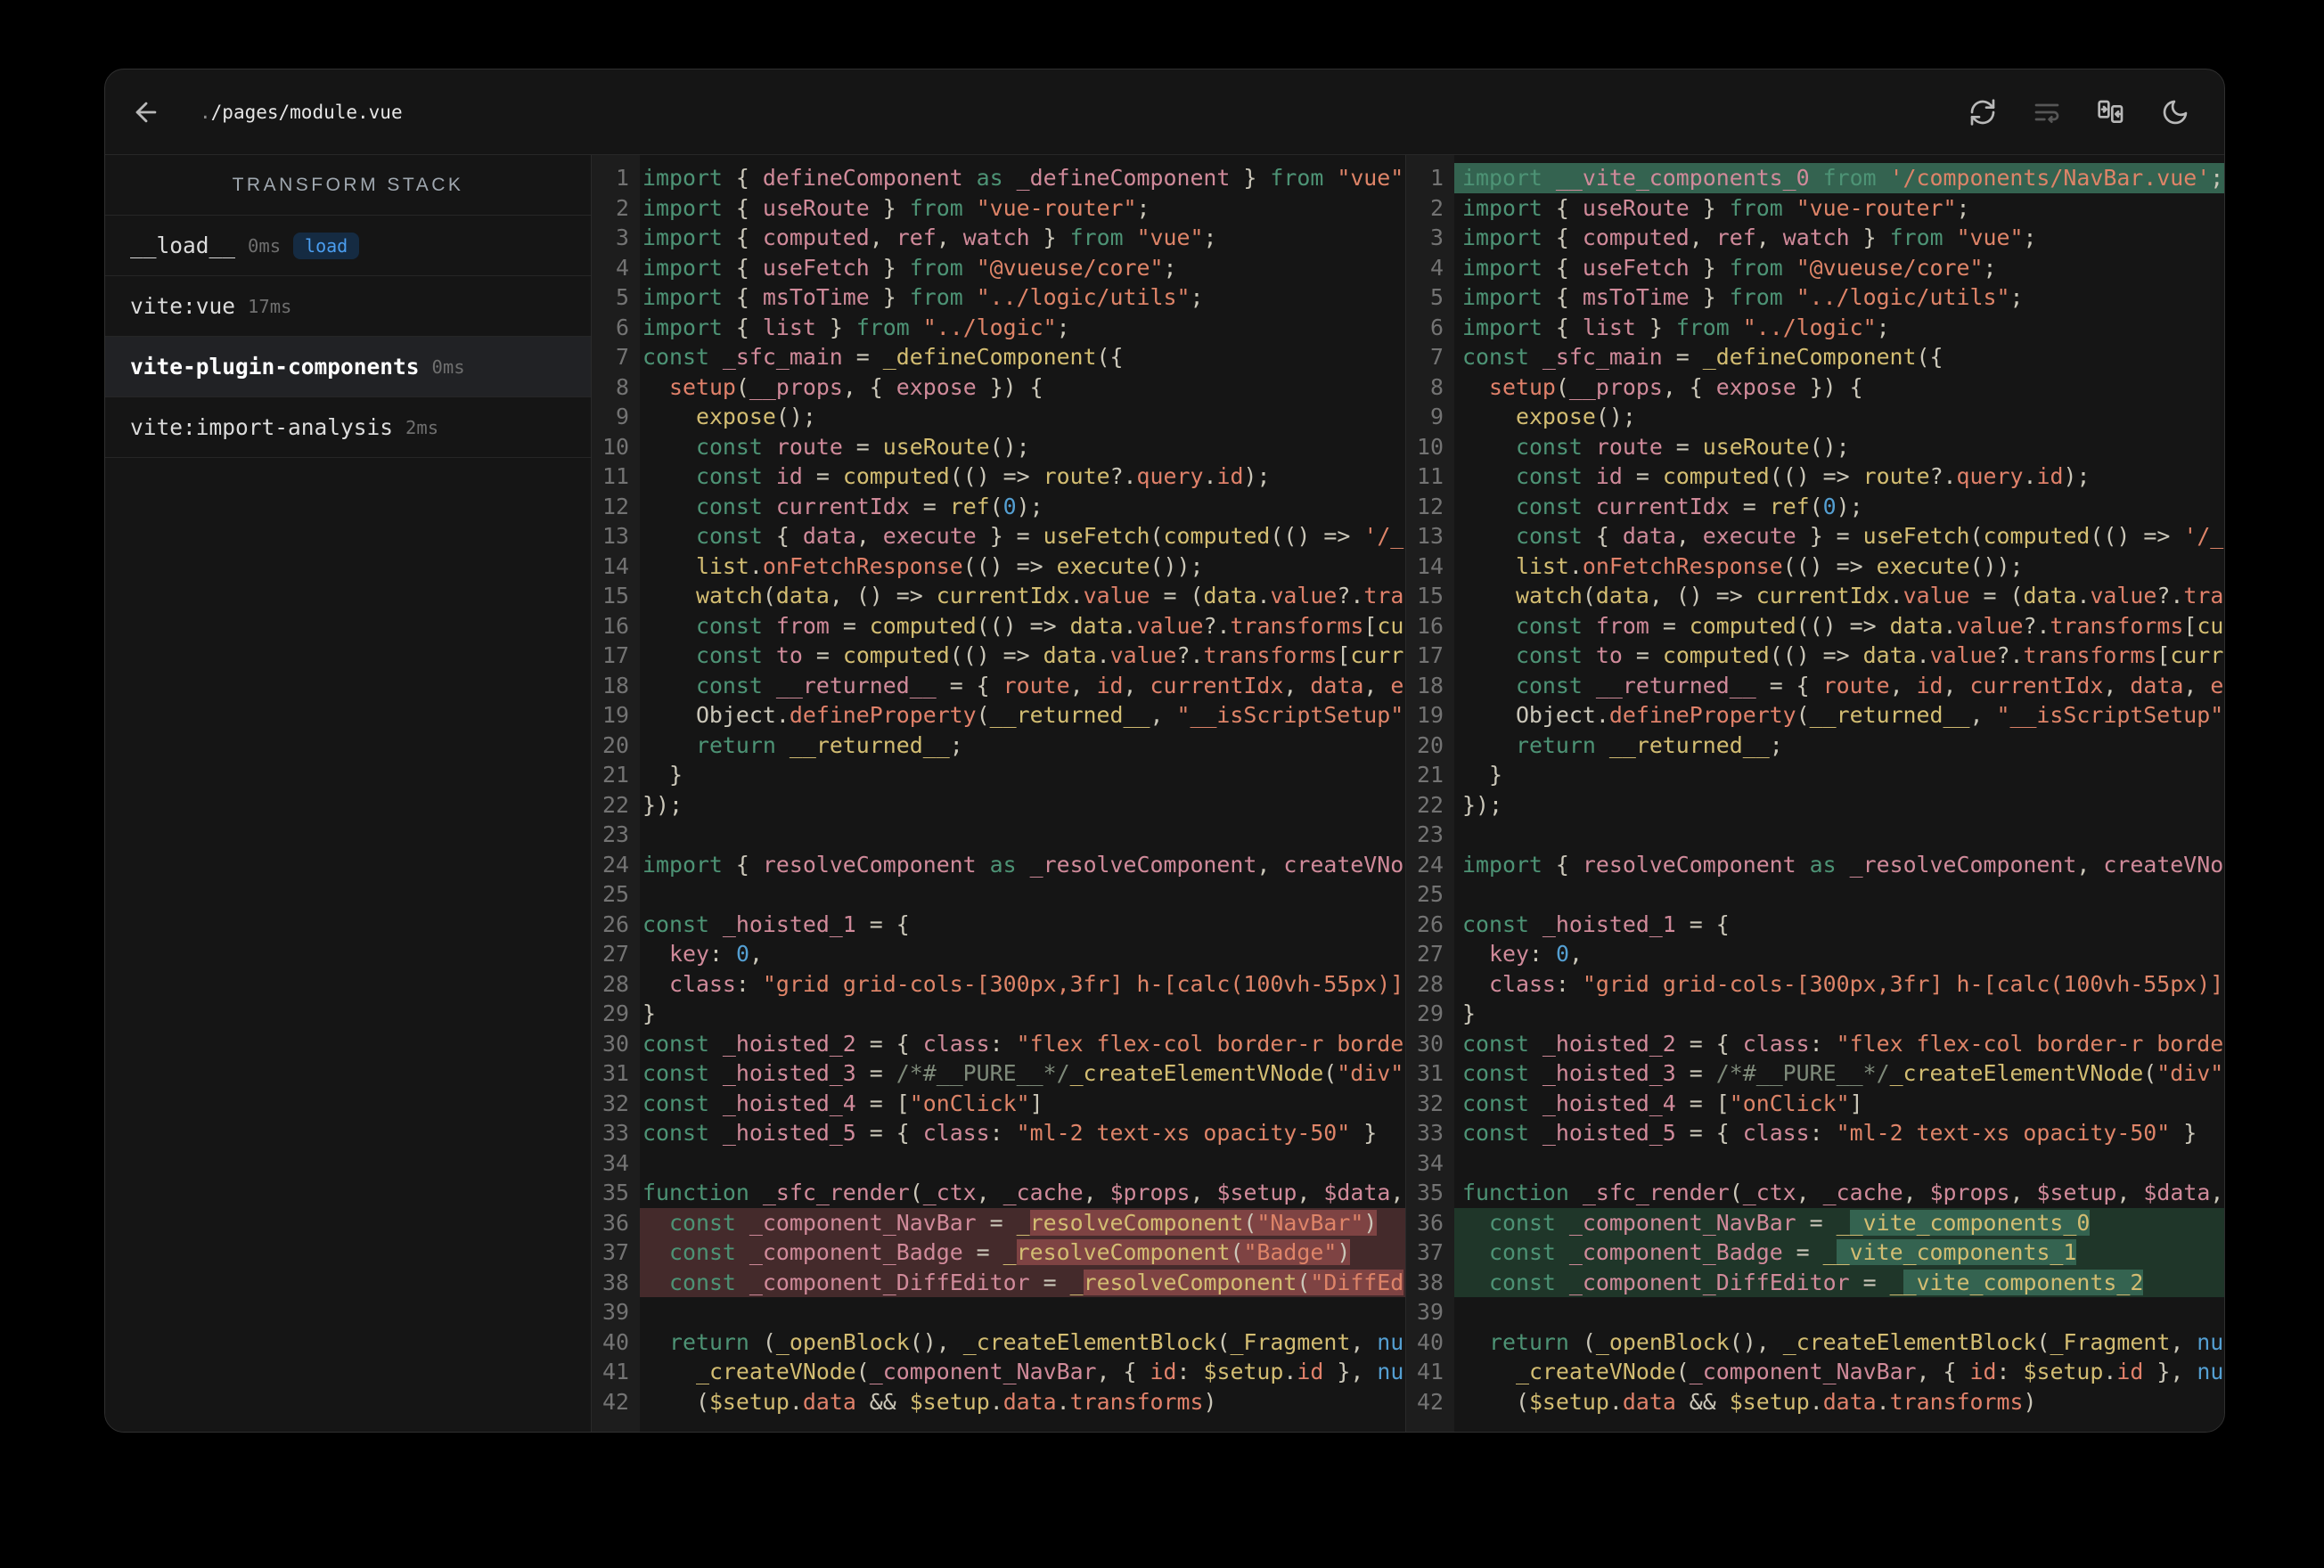 The width and height of the screenshot is (2324, 1568). What do you see at coordinates (348, 246) in the screenshot?
I see `sidebar-item--load-: __load__ 0ms load` at bounding box center [348, 246].